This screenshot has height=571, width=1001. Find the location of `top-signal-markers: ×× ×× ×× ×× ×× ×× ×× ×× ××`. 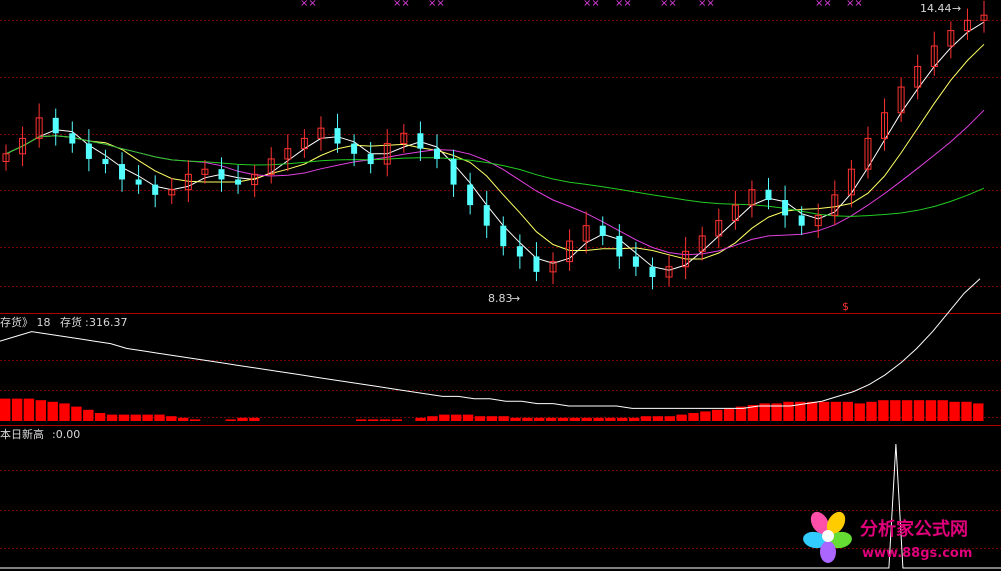

top-signal-markers: ×× ×× ×× ×× ×× ×× ×× ×× ×× is located at coordinates (581, 4).